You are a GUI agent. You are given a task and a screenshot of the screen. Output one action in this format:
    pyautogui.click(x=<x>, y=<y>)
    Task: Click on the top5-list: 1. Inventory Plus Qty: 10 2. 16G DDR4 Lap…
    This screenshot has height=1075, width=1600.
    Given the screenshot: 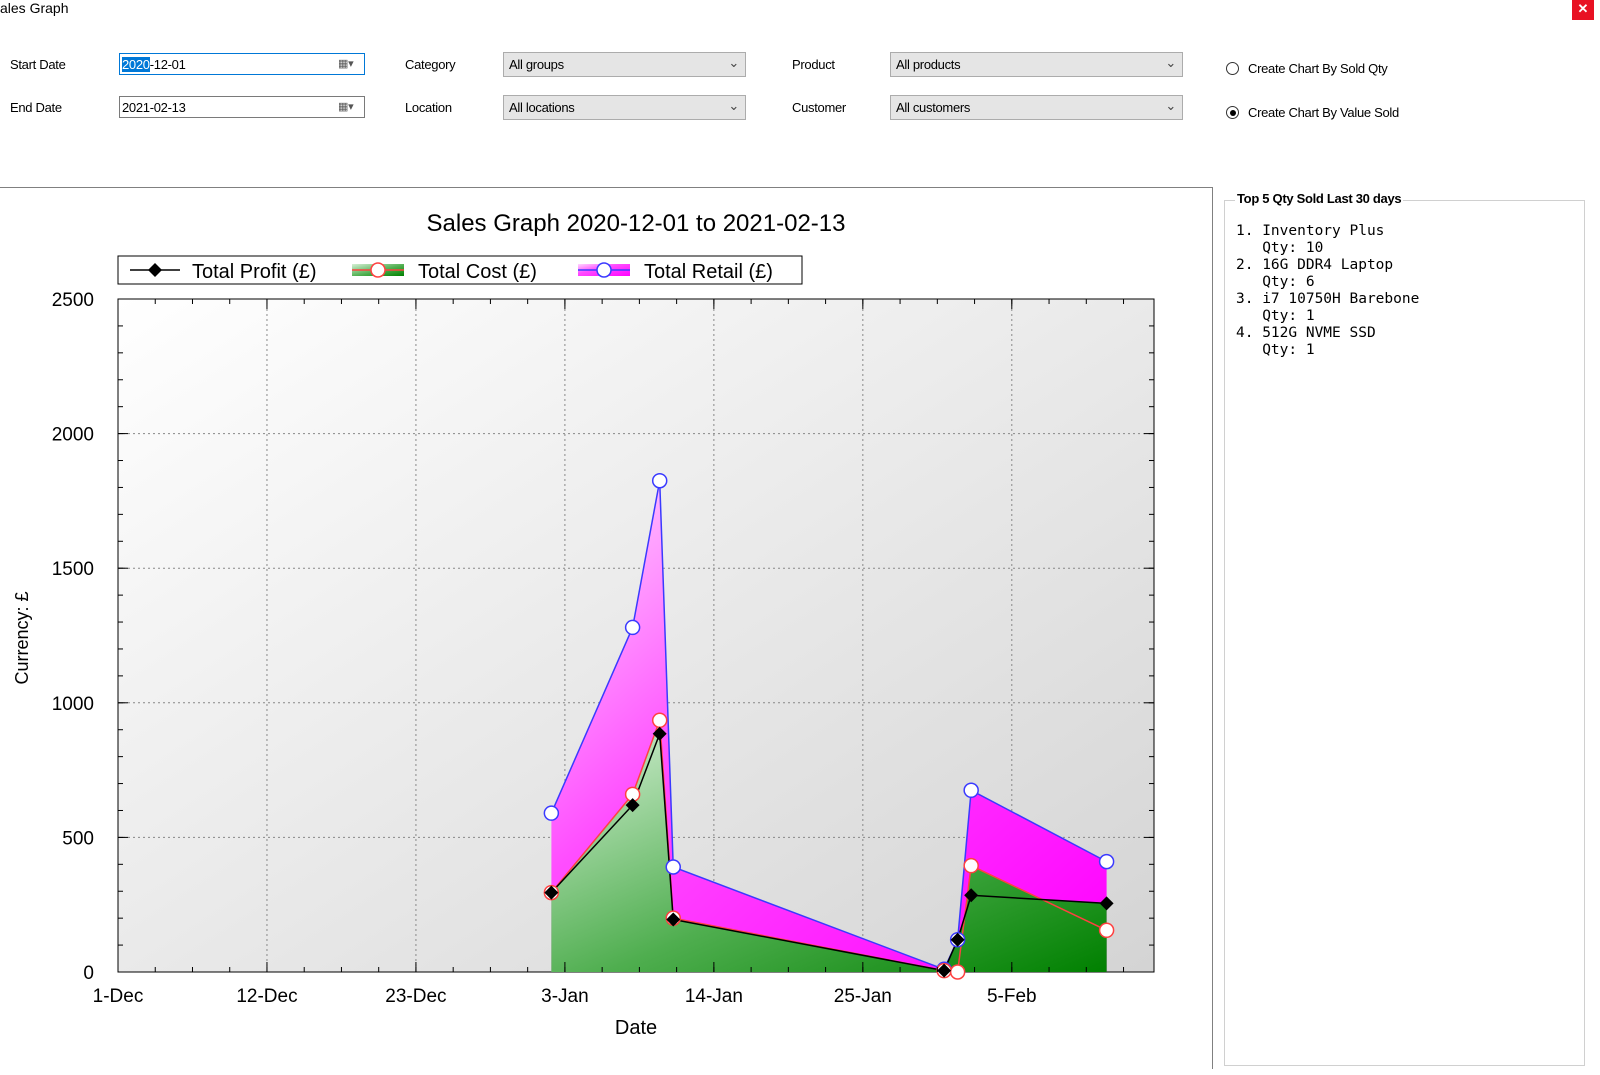 What is the action you would take?
    pyautogui.click(x=1327, y=291)
    